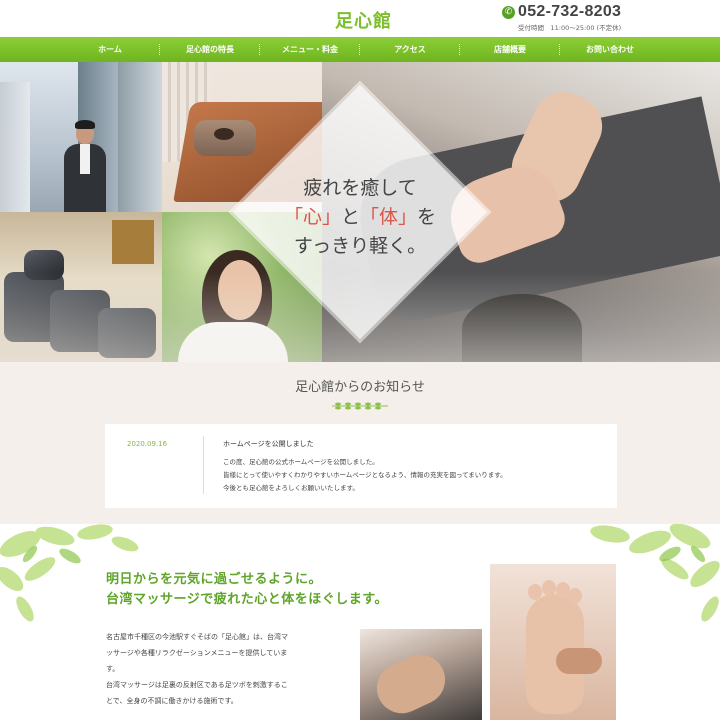 The height and width of the screenshot is (720, 720). What do you see at coordinates (569, 12) in the screenshot?
I see `tel-number: 052-732-8203` at bounding box center [569, 12].